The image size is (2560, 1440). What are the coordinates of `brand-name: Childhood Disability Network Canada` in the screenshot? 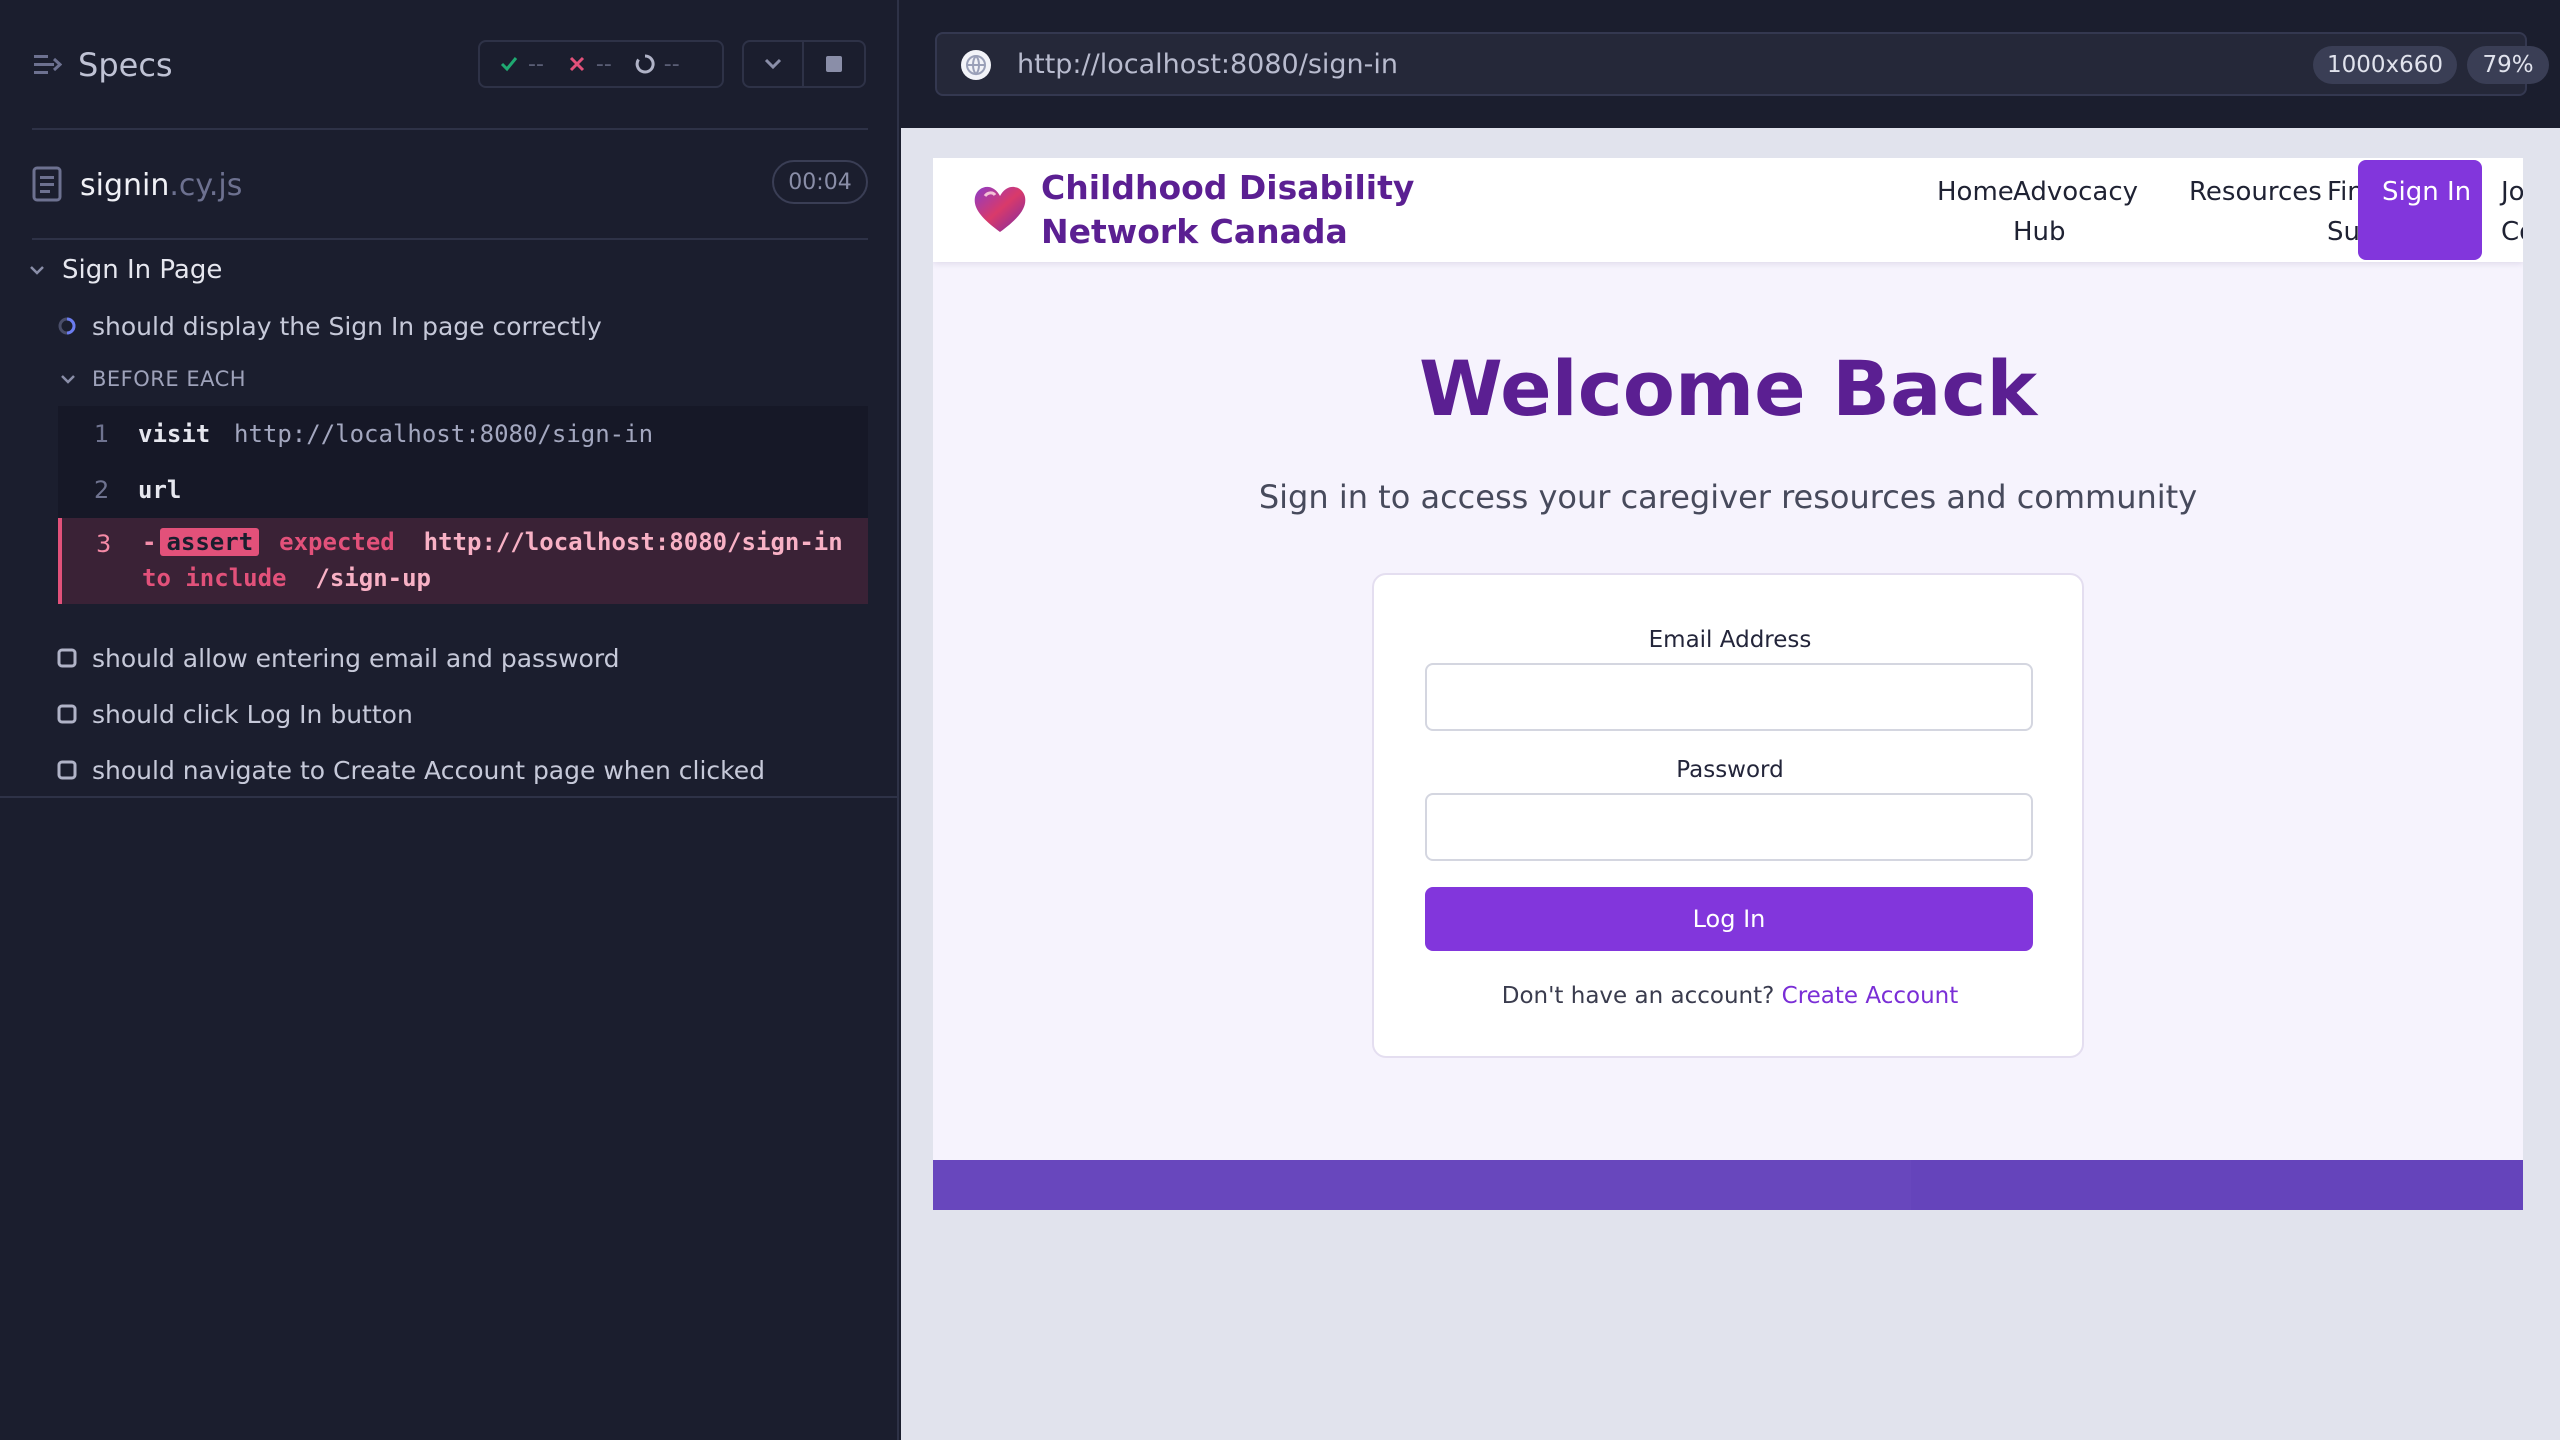 It's located at (1286, 210).